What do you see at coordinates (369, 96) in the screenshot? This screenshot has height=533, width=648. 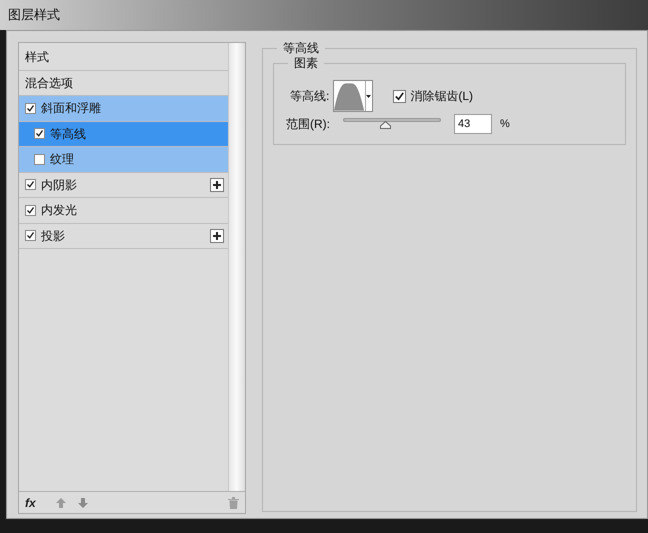 I see `caret-icon` at bounding box center [369, 96].